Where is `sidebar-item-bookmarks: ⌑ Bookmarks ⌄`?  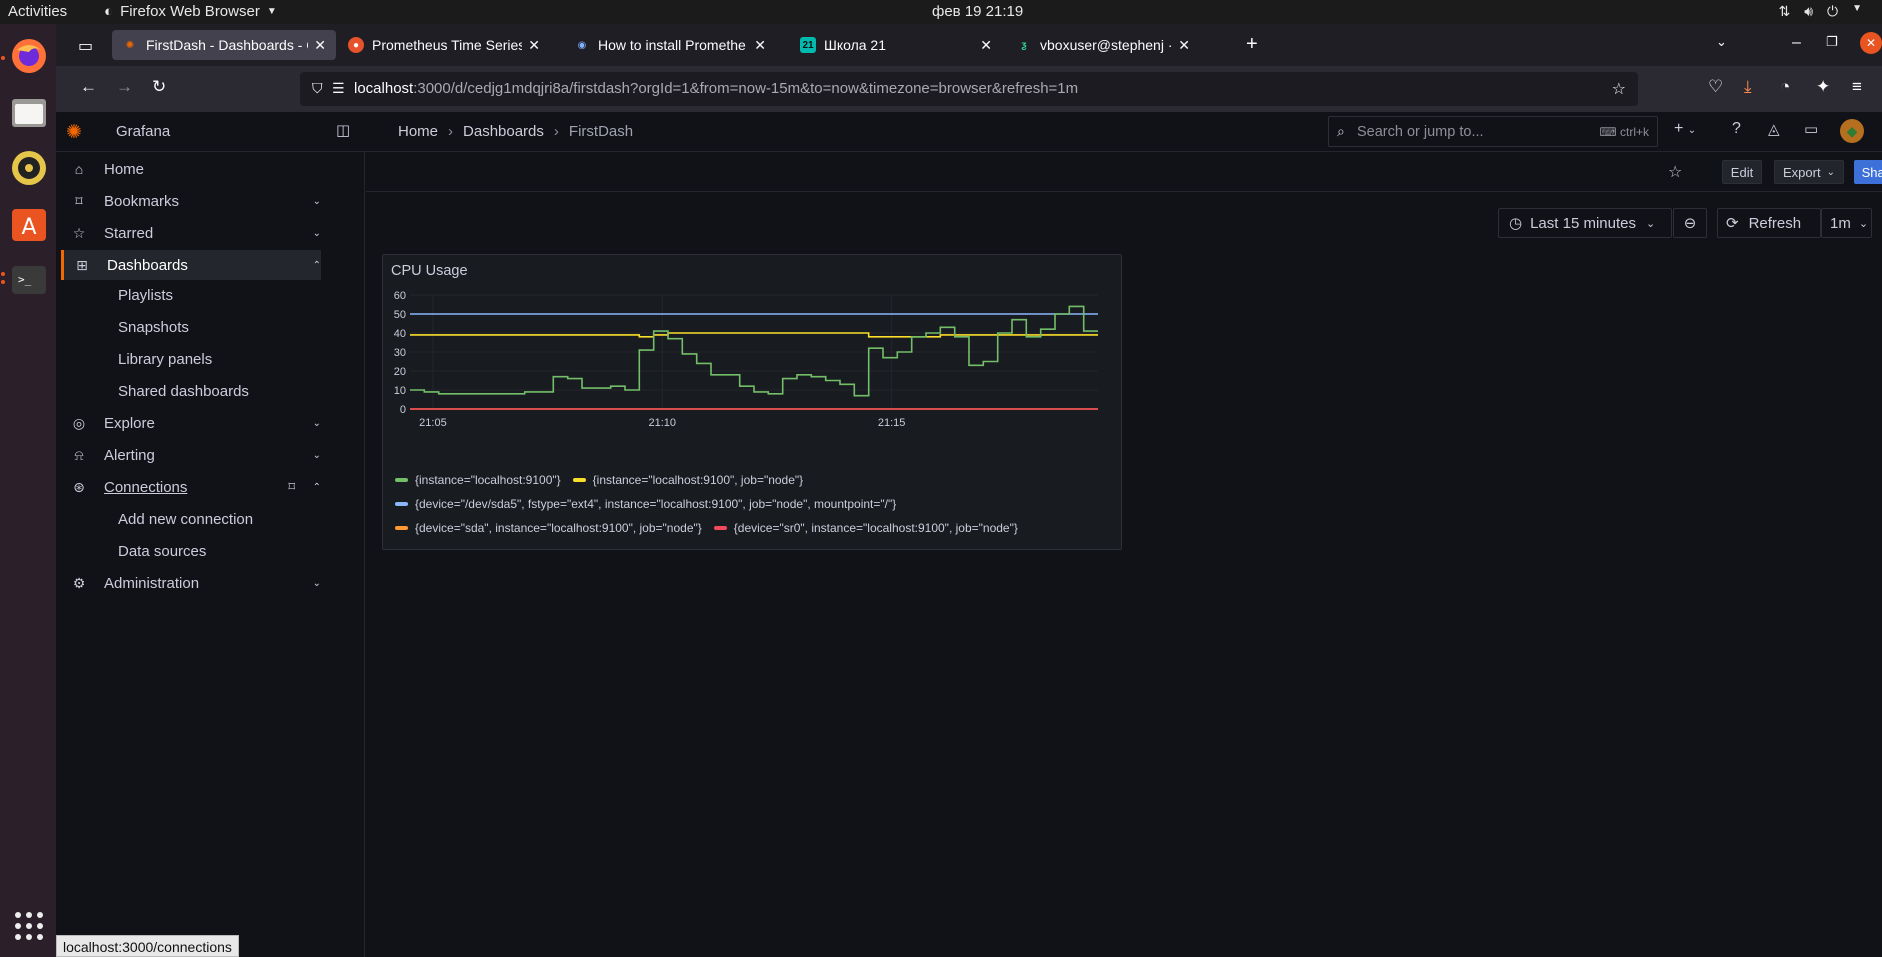
sidebar-item-bookmarks: ⌑ Bookmarks ⌄ is located at coordinates (191, 201).